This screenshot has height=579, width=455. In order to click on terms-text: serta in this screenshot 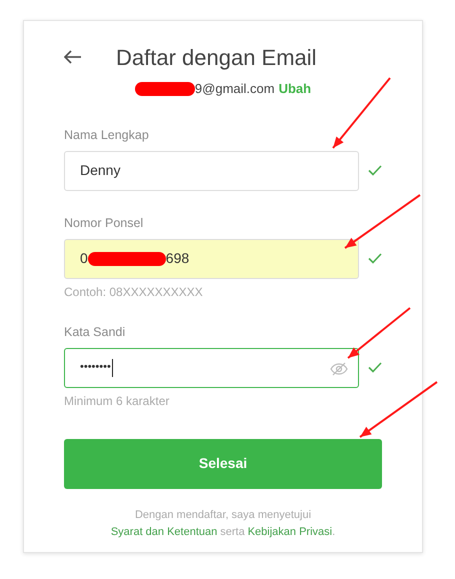, I will do `click(232, 532)`.